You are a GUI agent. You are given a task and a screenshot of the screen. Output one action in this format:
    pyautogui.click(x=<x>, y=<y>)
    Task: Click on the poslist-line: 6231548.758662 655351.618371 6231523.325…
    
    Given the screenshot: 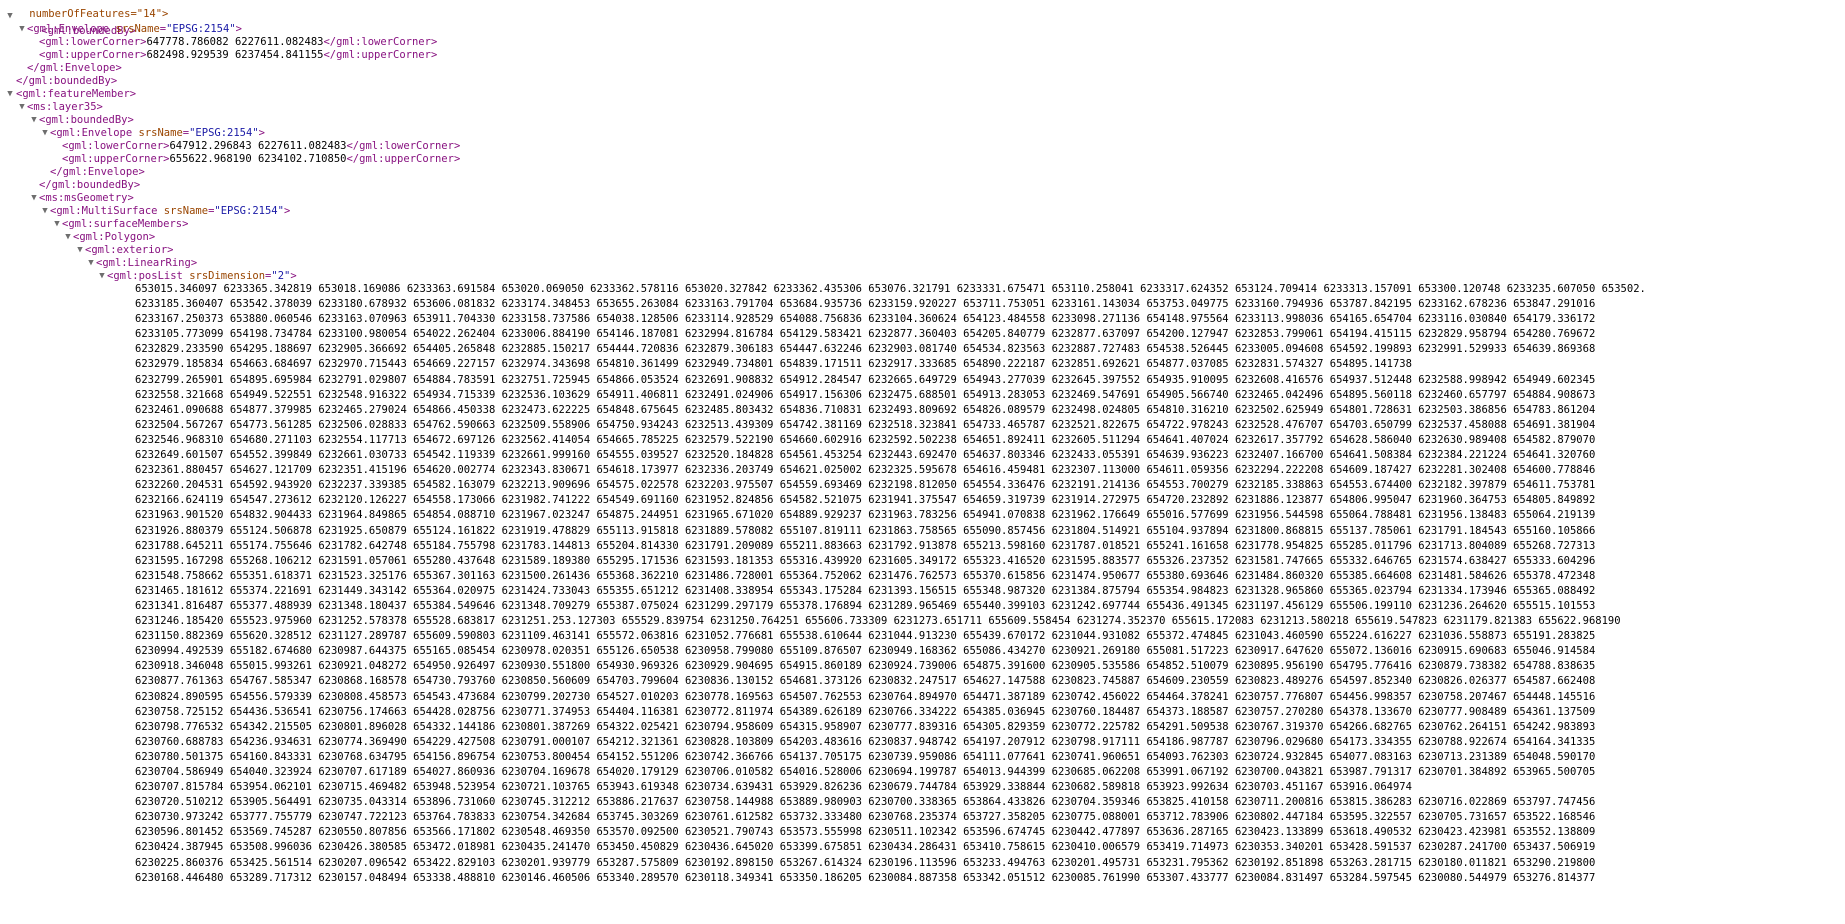 What is the action you would take?
    pyautogui.click(x=865, y=575)
    